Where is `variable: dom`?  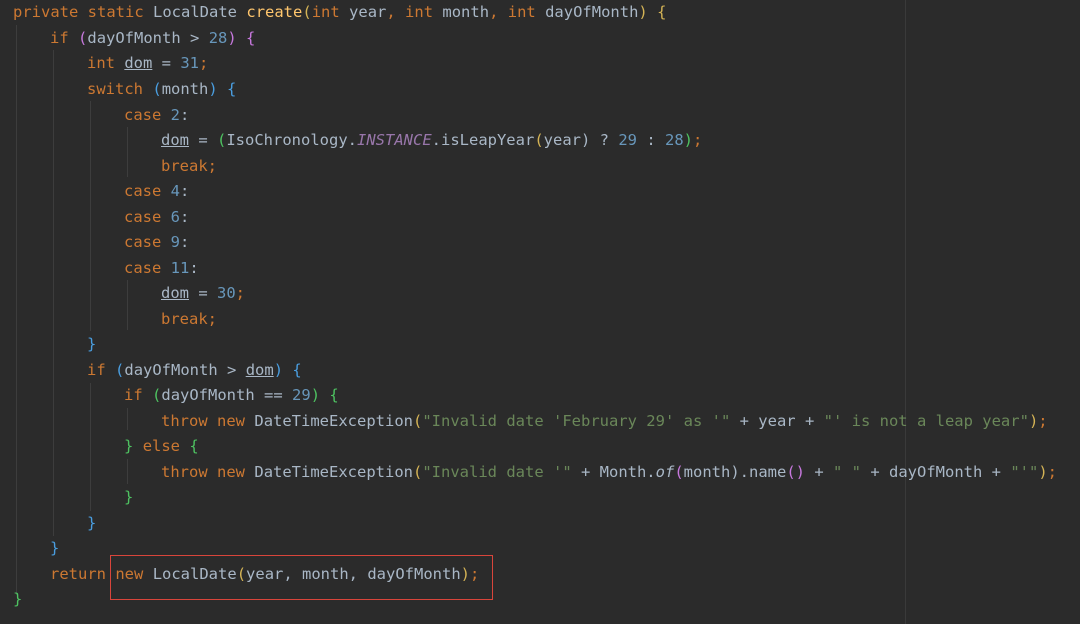
variable: dom is located at coordinates (259, 370).